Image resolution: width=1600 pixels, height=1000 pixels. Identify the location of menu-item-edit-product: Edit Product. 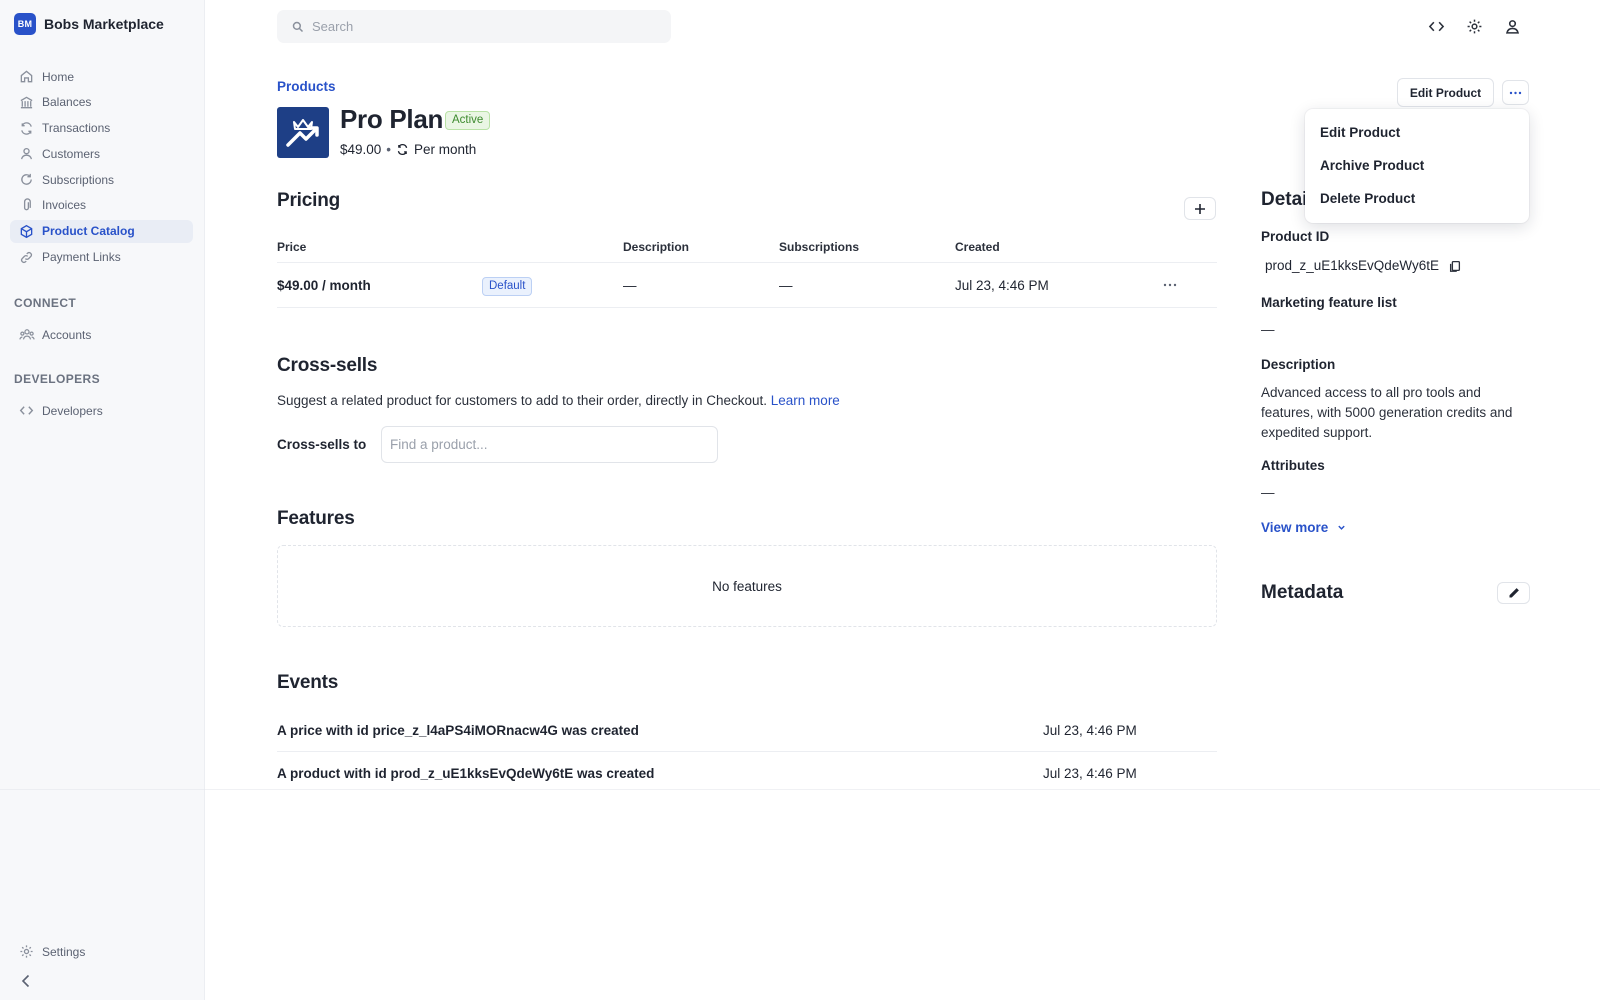
(1417, 132).